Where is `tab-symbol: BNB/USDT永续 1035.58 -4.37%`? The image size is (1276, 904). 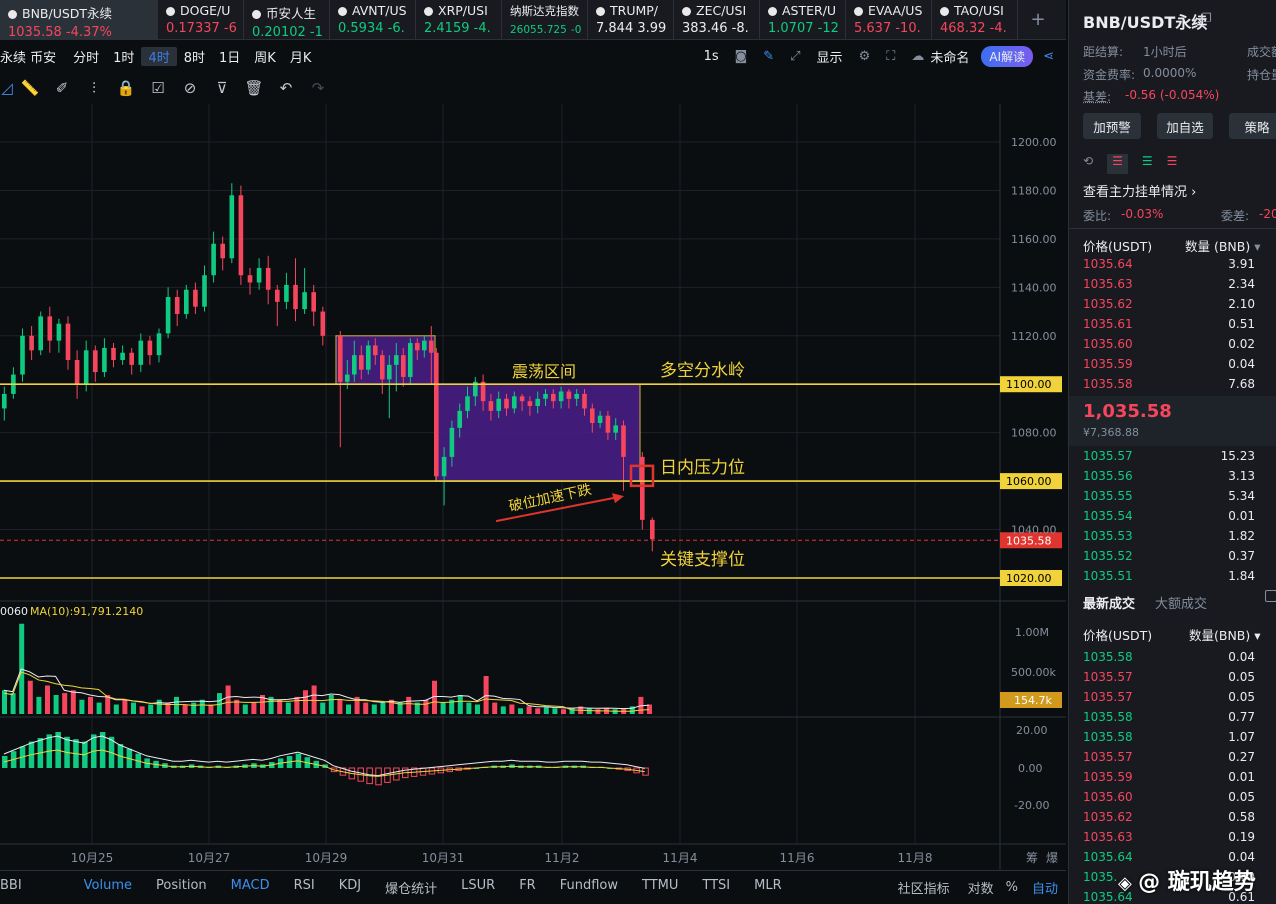 tab-symbol: BNB/USDT永续 1035.58 -4.37% is located at coordinates (79, 20).